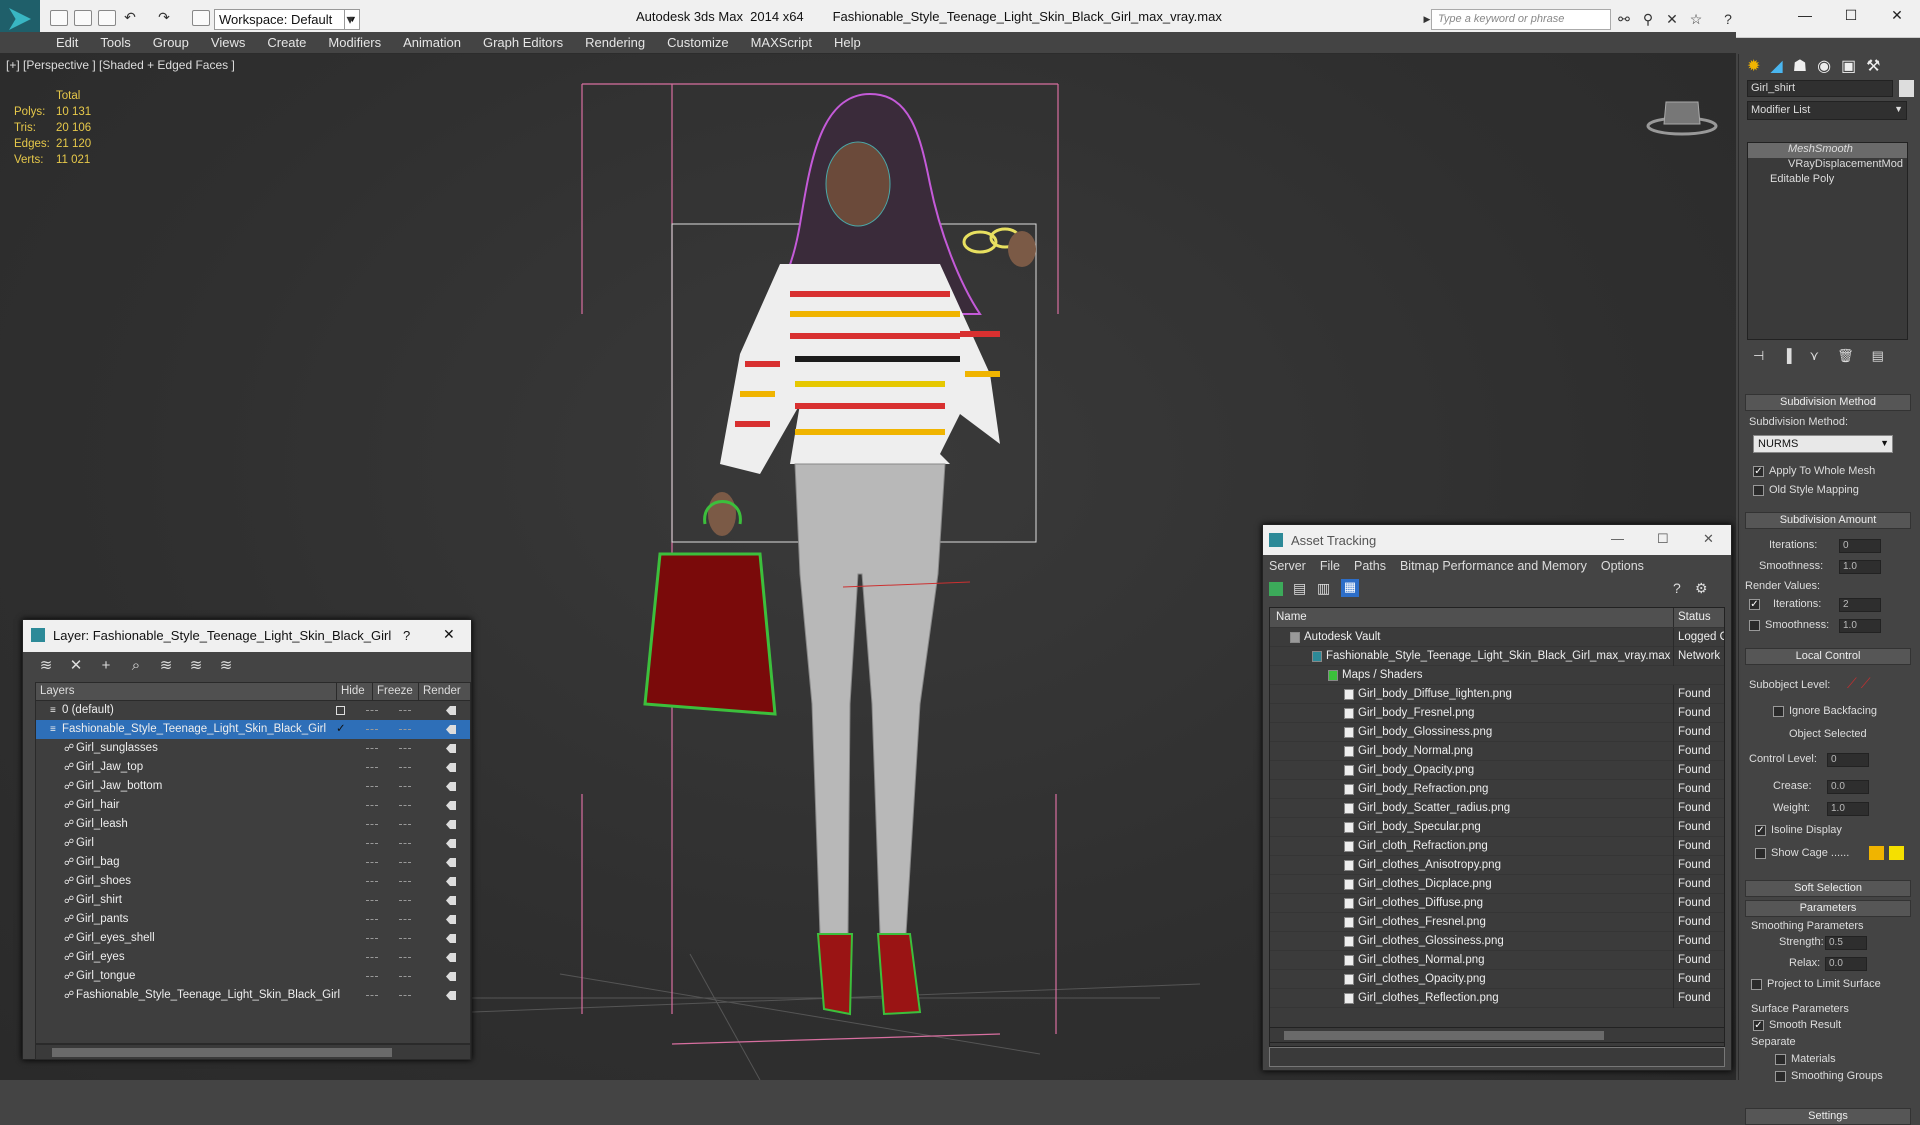 The width and height of the screenshot is (1920, 1125). What do you see at coordinates (1848, 760) in the screenshot?
I see `control-level-spinner: 0` at bounding box center [1848, 760].